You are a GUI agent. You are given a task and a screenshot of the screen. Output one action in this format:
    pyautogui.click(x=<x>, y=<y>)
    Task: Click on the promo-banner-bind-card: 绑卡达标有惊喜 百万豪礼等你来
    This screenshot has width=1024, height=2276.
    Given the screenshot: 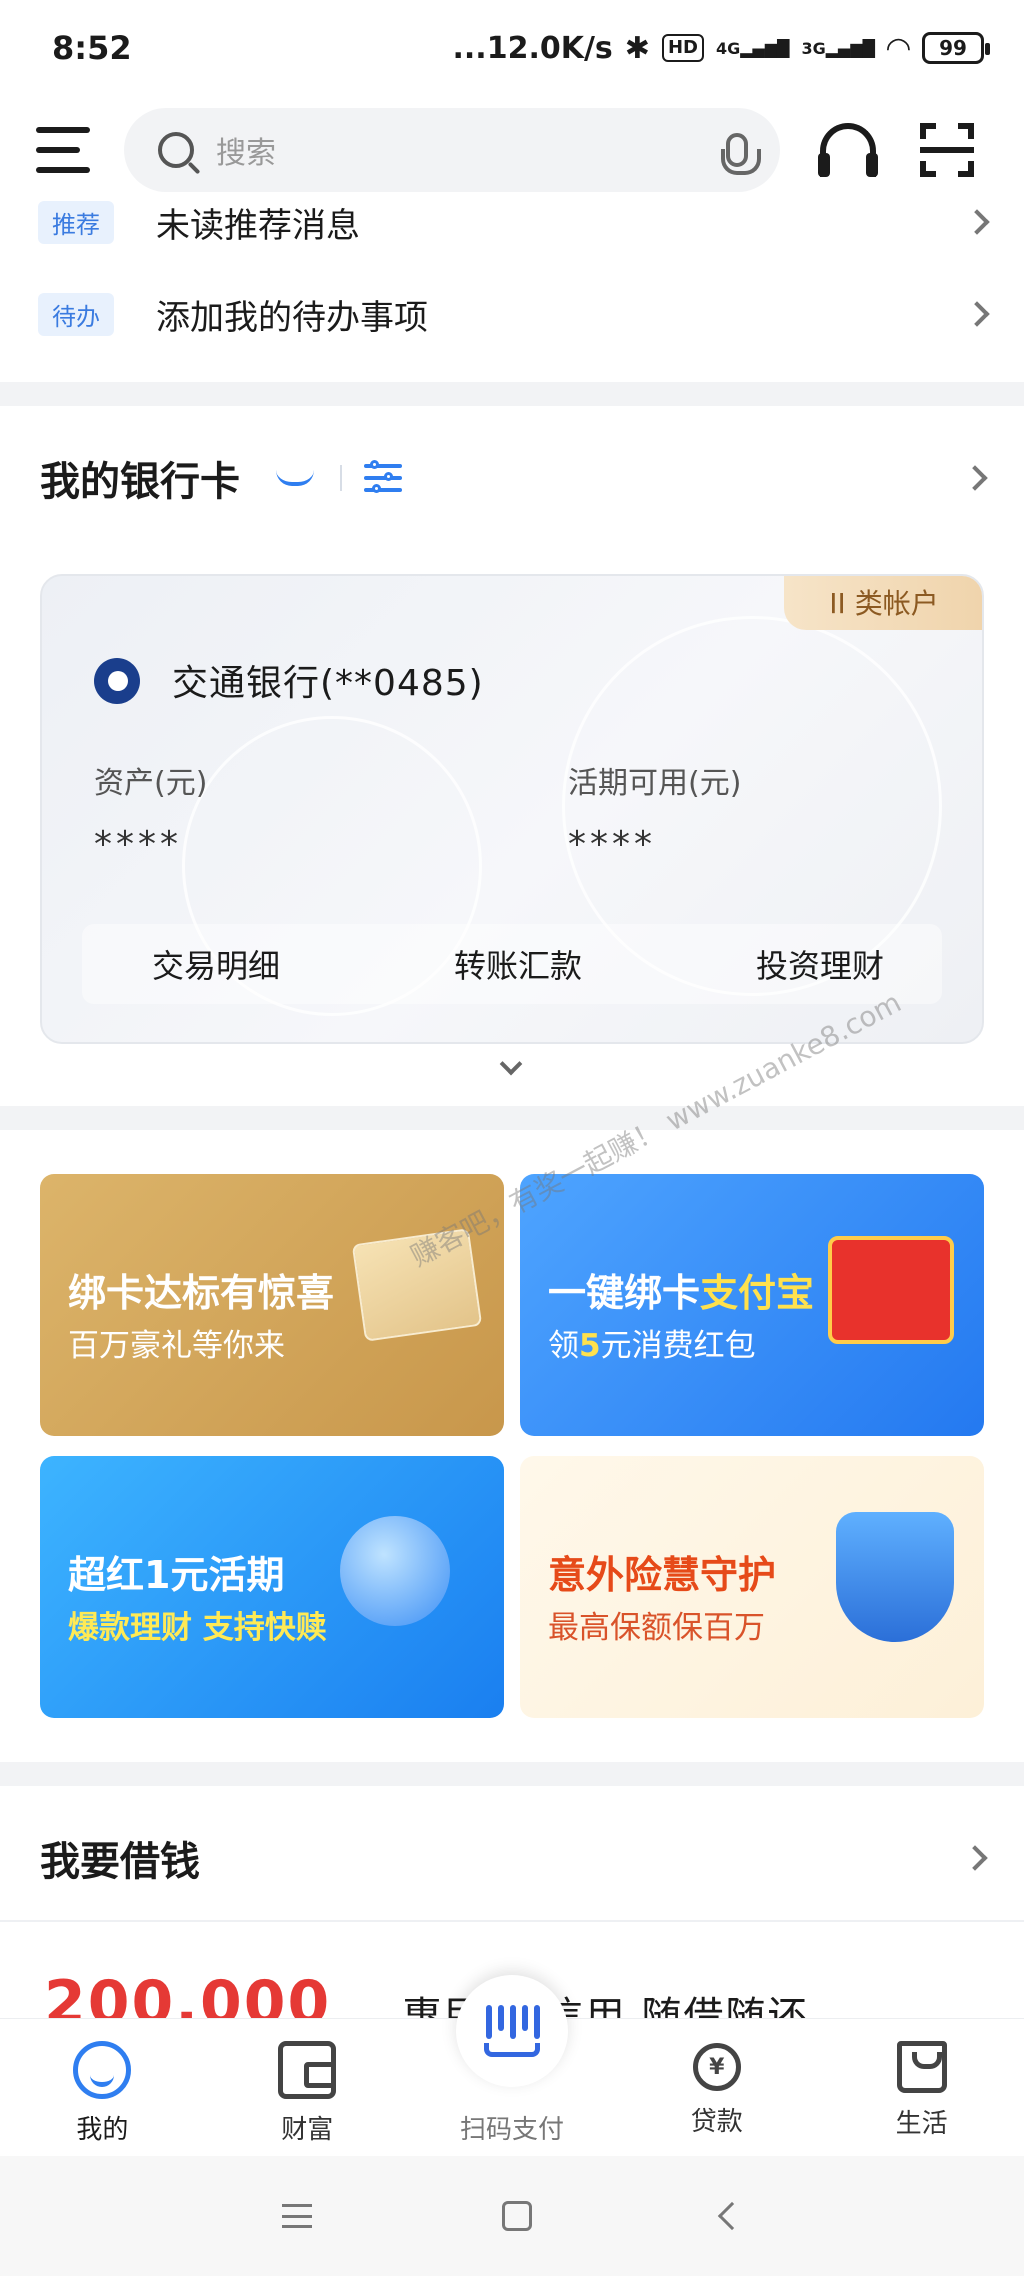 What is the action you would take?
    pyautogui.click(x=272, y=1305)
    